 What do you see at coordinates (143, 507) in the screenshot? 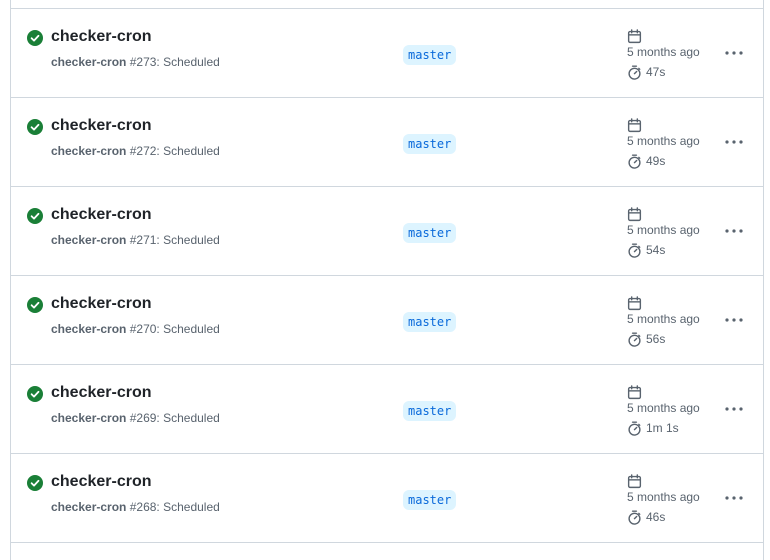
I see `run-number: #268` at bounding box center [143, 507].